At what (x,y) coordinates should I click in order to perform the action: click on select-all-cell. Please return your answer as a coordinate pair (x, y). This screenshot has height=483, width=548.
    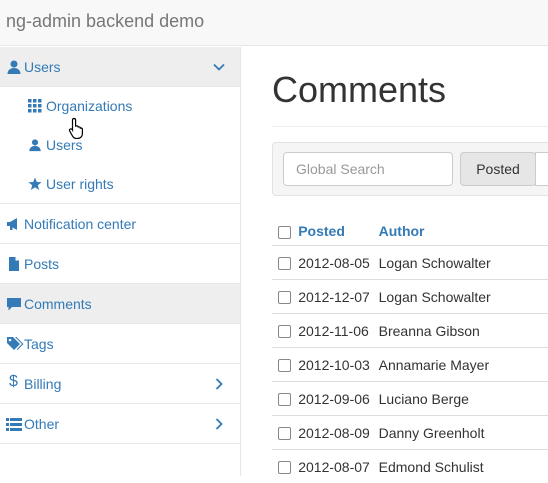
    Looking at the image, I should click on (285, 231).